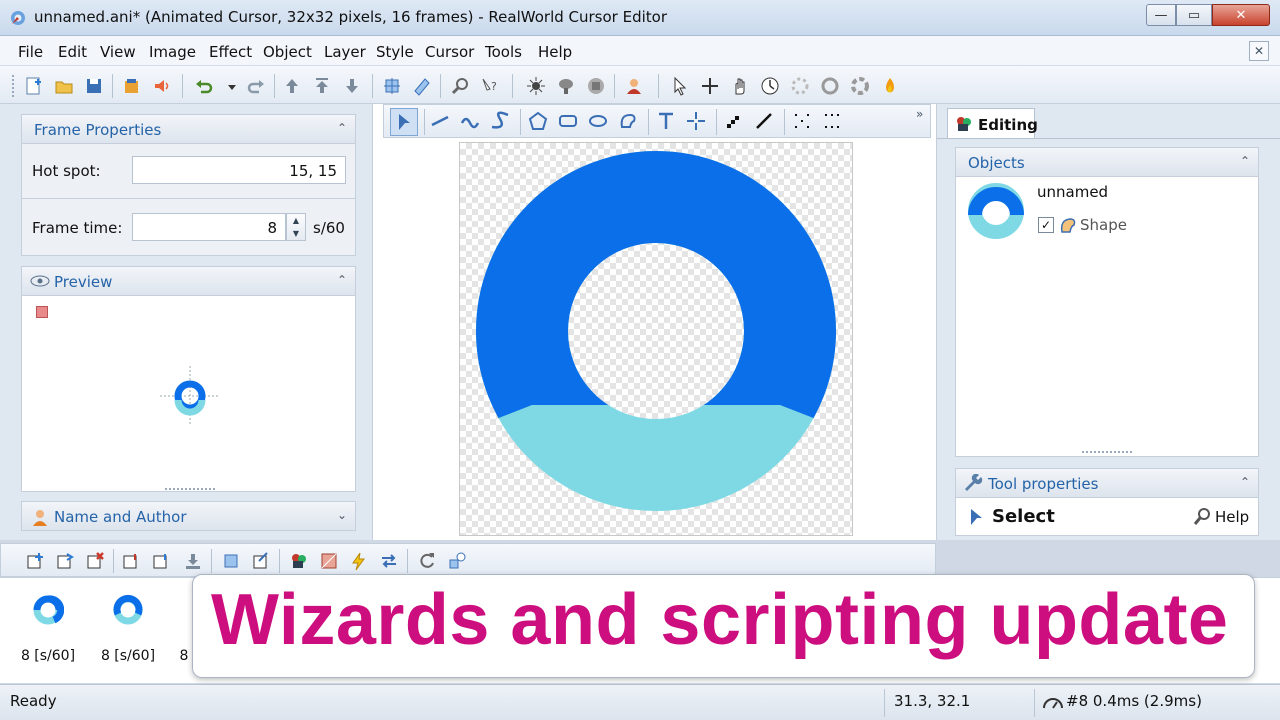 The height and width of the screenshot is (720, 1280). Describe the element at coordinates (634, 86) in the screenshot. I see `user-icon` at that location.